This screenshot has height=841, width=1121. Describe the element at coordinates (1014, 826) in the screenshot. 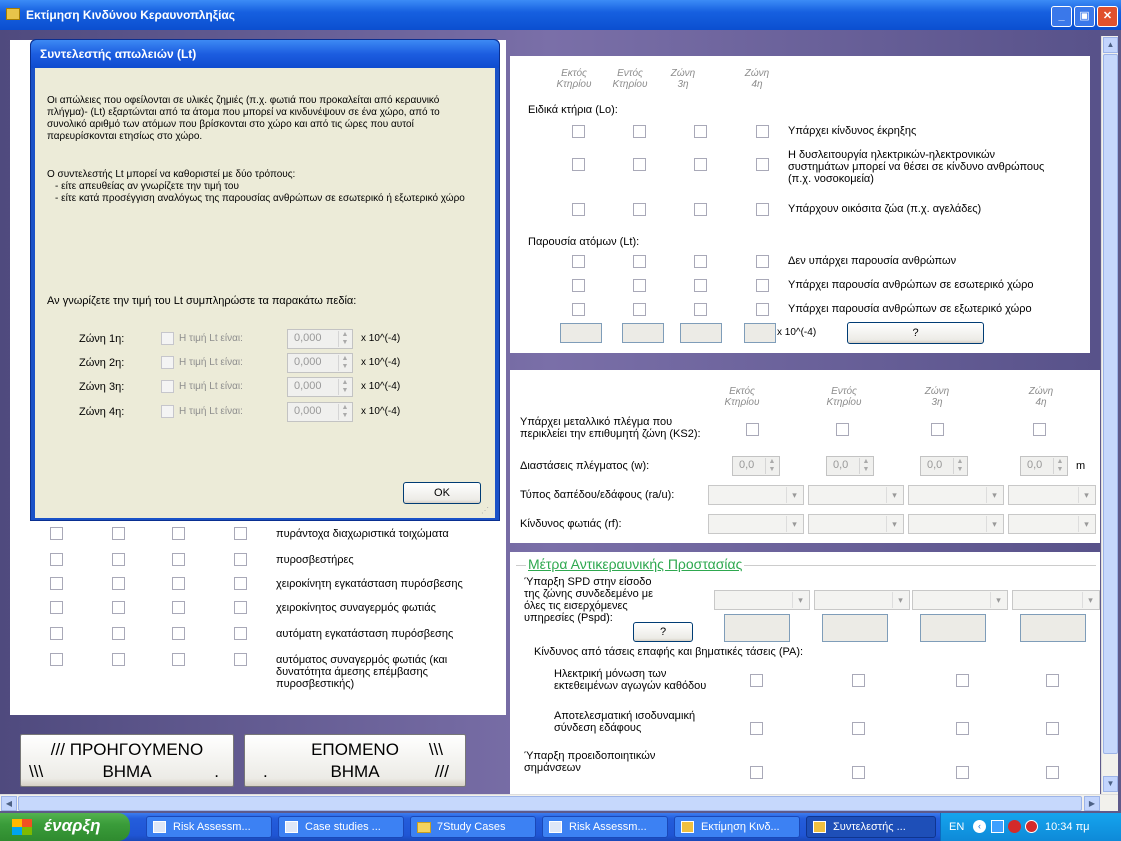

I see `shield-icon` at that location.